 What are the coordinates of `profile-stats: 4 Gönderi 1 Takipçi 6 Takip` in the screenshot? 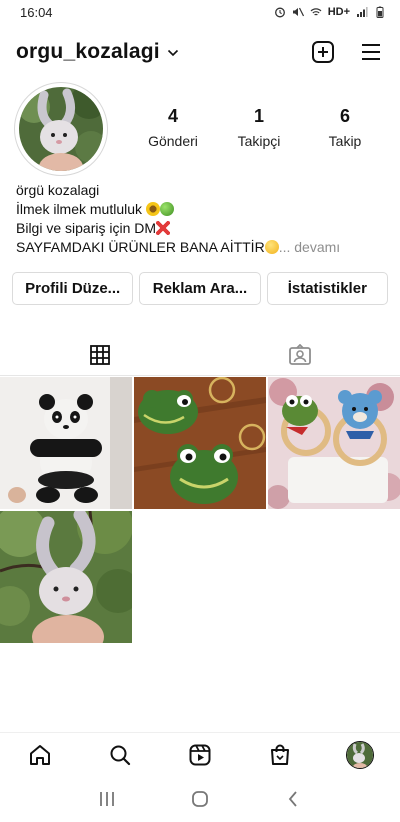 It's located at (259, 127).